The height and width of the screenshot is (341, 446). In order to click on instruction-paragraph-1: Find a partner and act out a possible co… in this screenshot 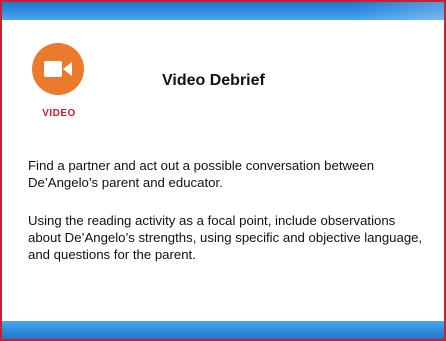, I will do `click(201, 174)`.